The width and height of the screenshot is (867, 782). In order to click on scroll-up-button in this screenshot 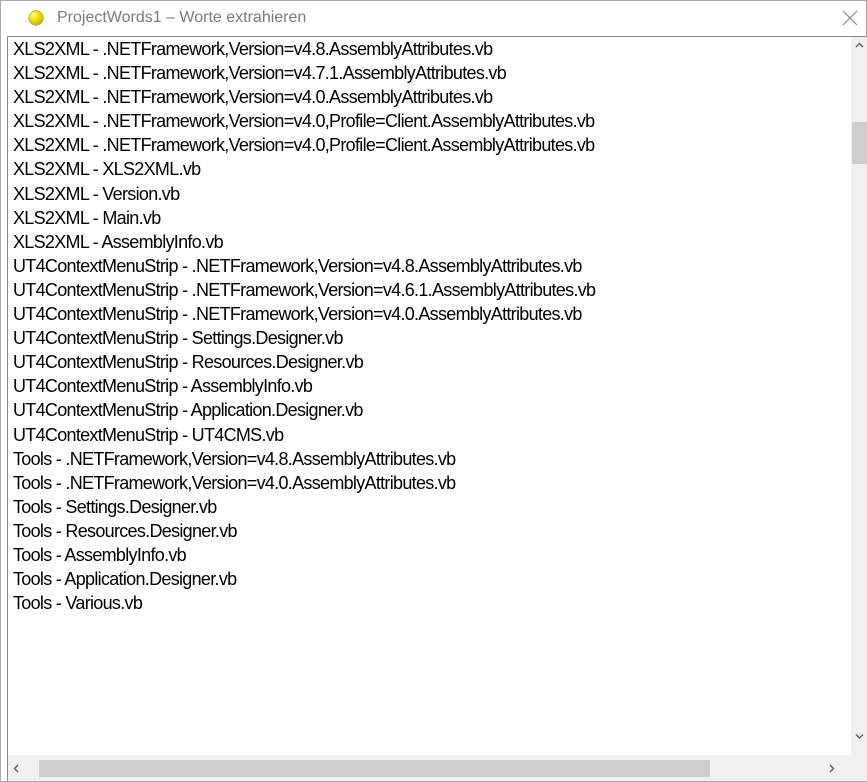, I will do `click(859, 45)`.